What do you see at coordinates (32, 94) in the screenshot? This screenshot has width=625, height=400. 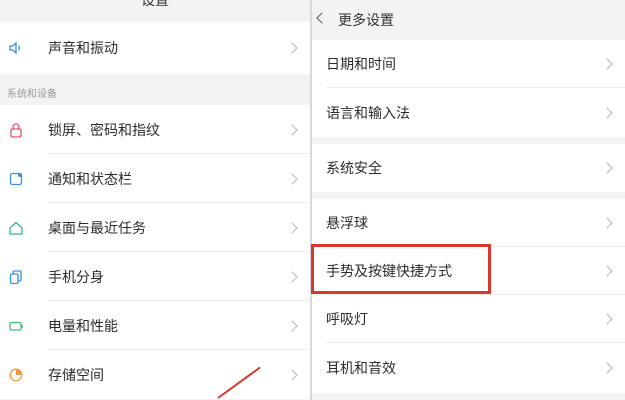 I see `section-title: 系统和设备` at bounding box center [32, 94].